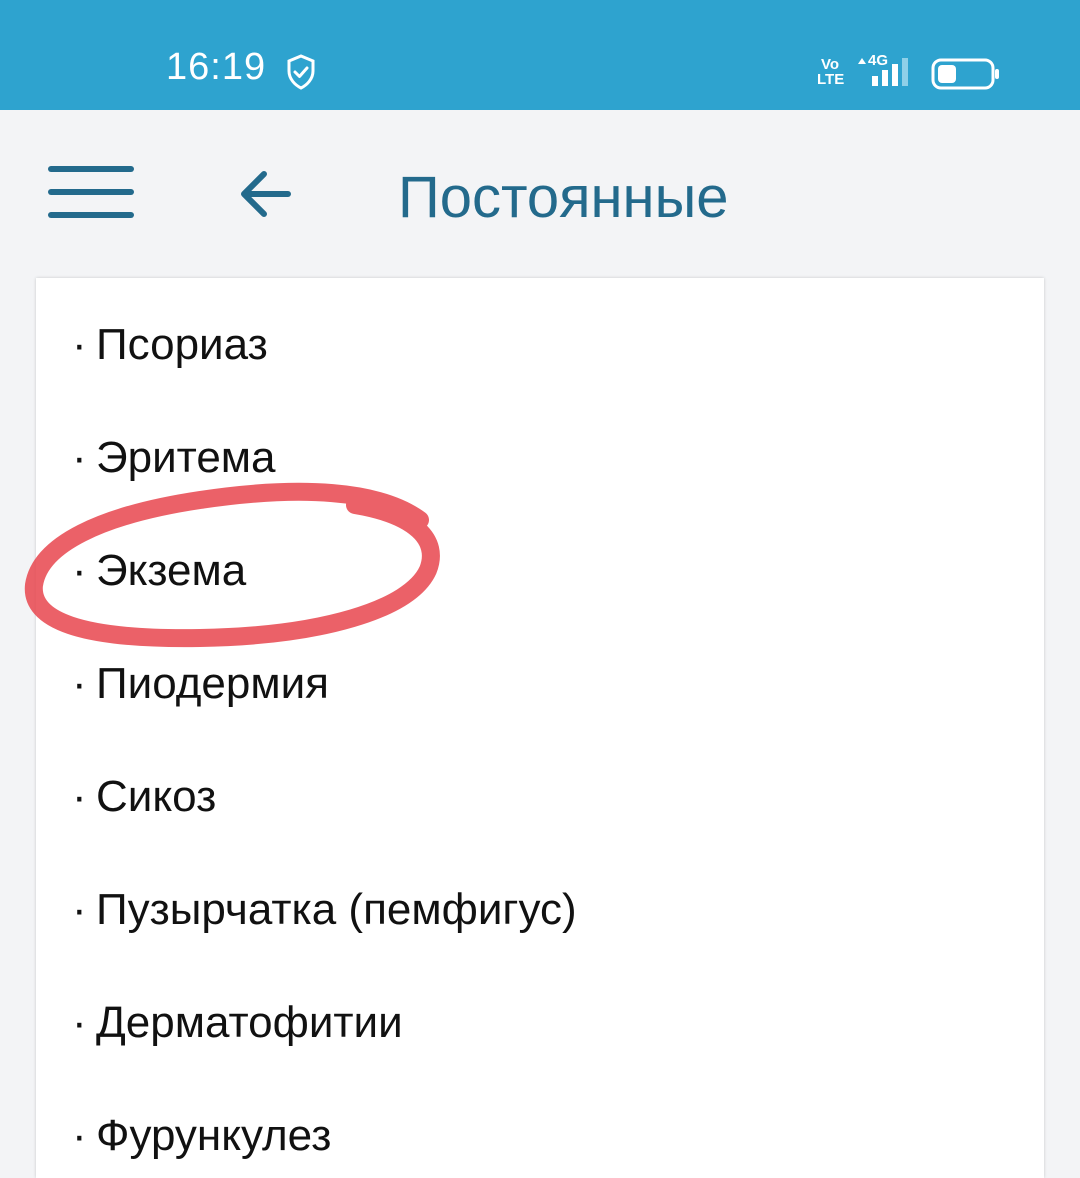 Image resolution: width=1080 pixels, height=1178 pixels. Describe the element at coordinates (216, 67) in the screenshot. I see `status-time: 16:19` at that location.